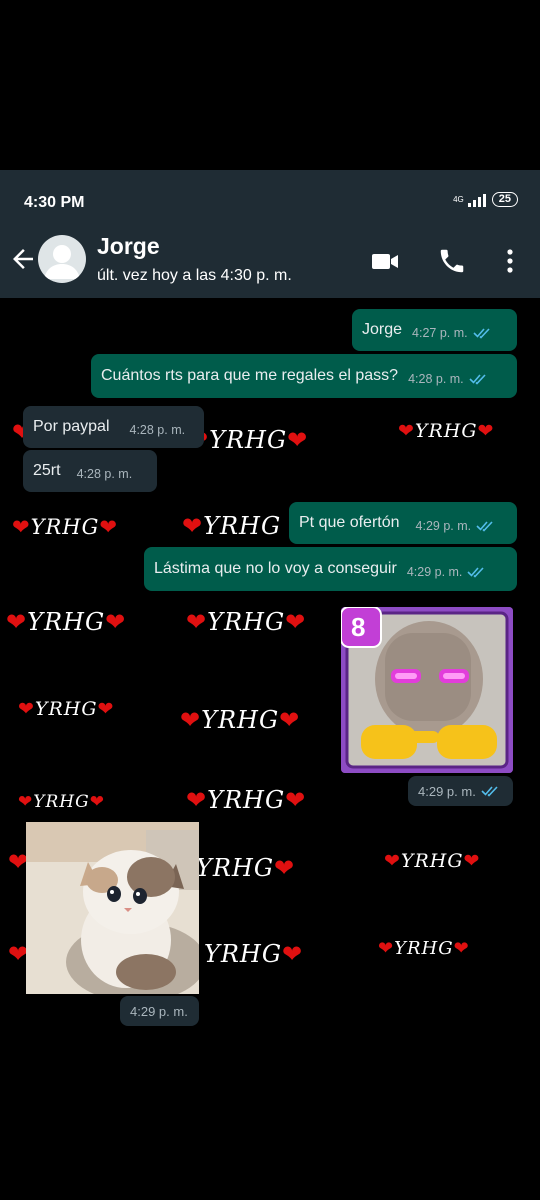  Describe the element at coordinates (453, 333) in the screenshot. I see `message-meta: 4:27 p. m.` at that location.